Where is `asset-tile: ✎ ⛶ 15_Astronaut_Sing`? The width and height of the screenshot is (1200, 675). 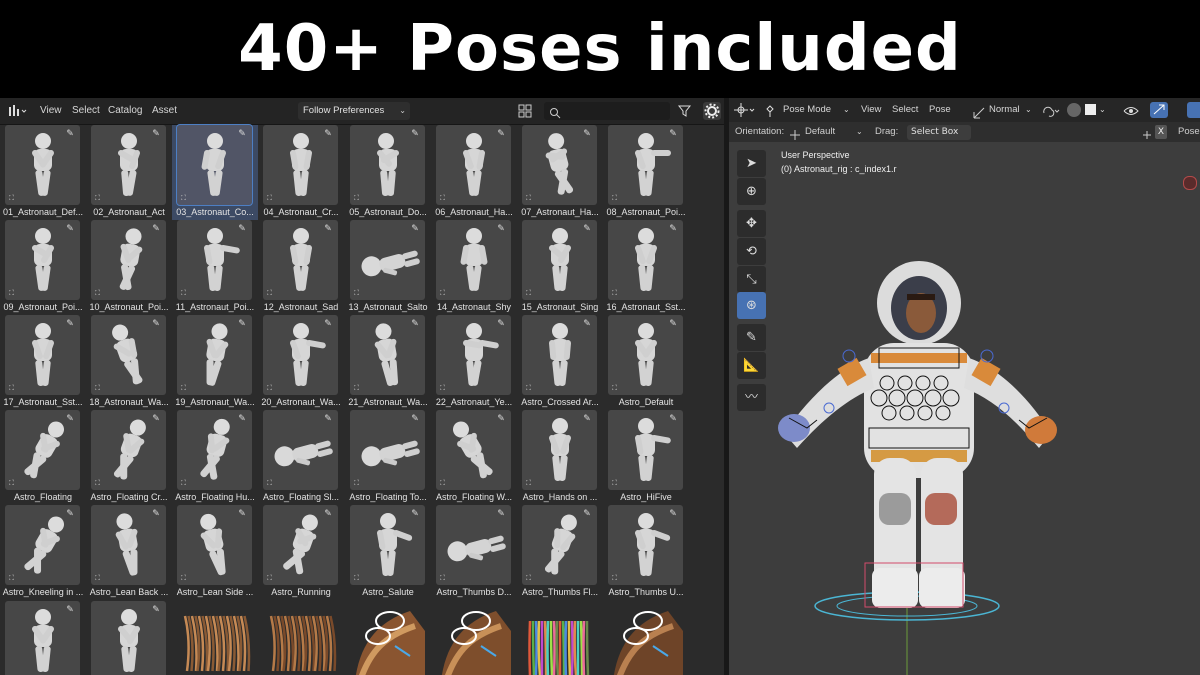
asset-tile: ✎ ⛶ 15_Astronaut_Sing is located at coordinates (560, 267).